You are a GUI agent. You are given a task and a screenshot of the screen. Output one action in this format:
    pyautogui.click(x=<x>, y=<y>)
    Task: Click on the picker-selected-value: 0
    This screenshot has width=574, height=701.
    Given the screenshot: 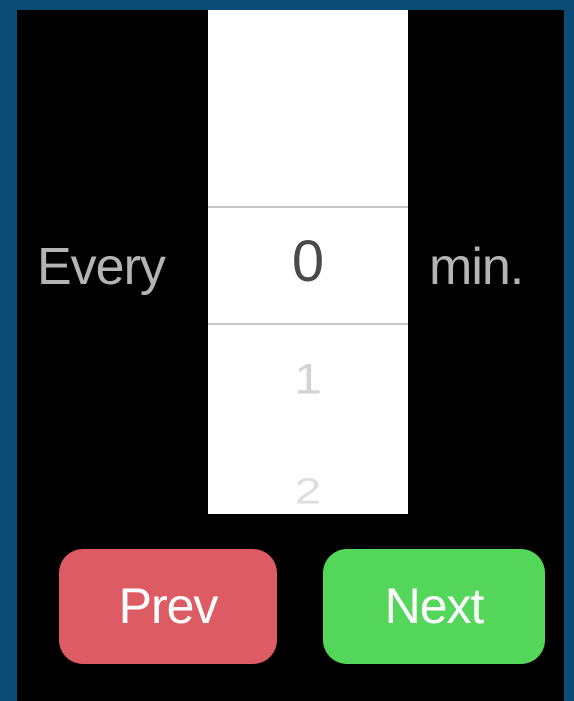 What is the action you would take?
    pyautogui.click(x=308, y=262)
    